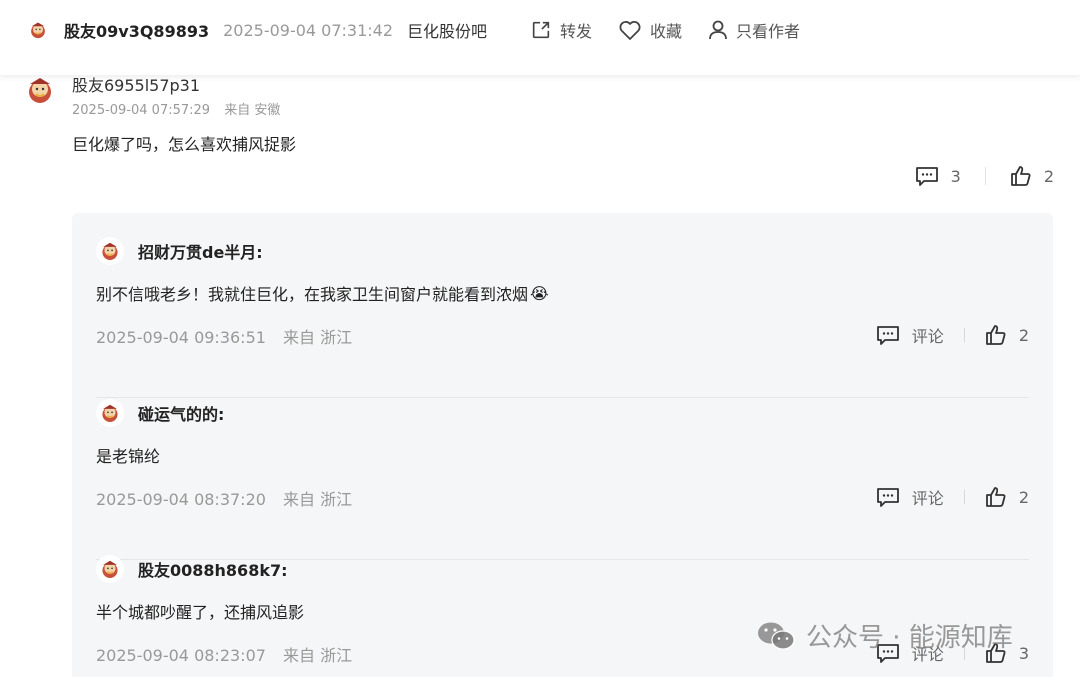 The width and height of the screenshot is (1080, 677). I want to click on reply-count-button: 3, so click(938, 176).